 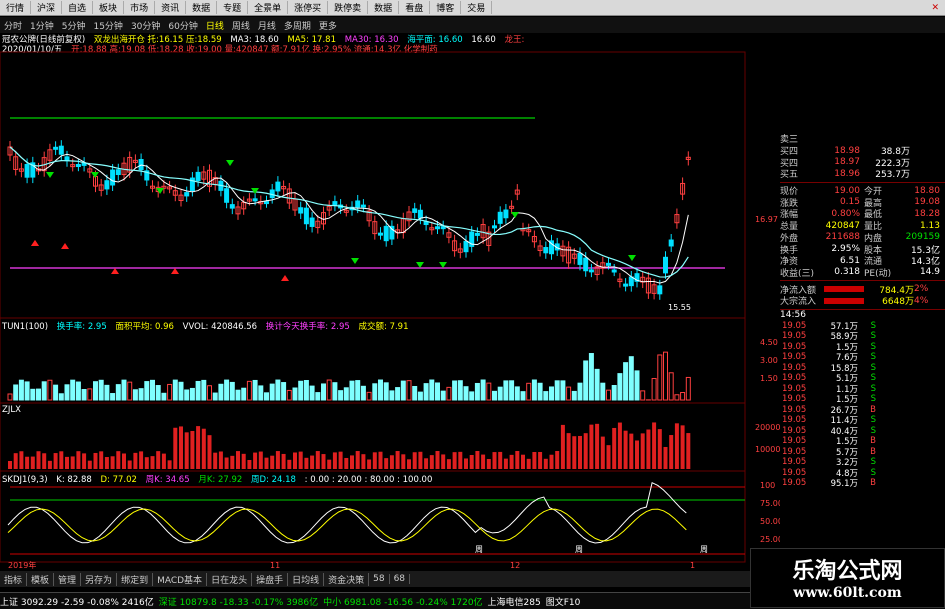 What do you see at coordinates (230, 579) in the screenshot?
I see `indicator-button-6: 日在龙头` at bounding box center [230, 579].